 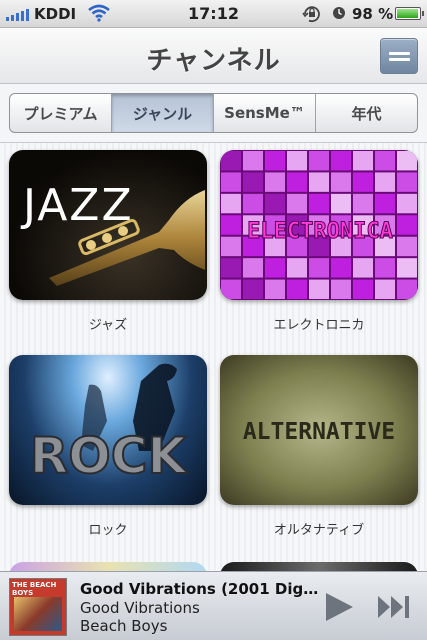 I want to click on channel-label: エレクトロニカ, so click(x=319, y=325).